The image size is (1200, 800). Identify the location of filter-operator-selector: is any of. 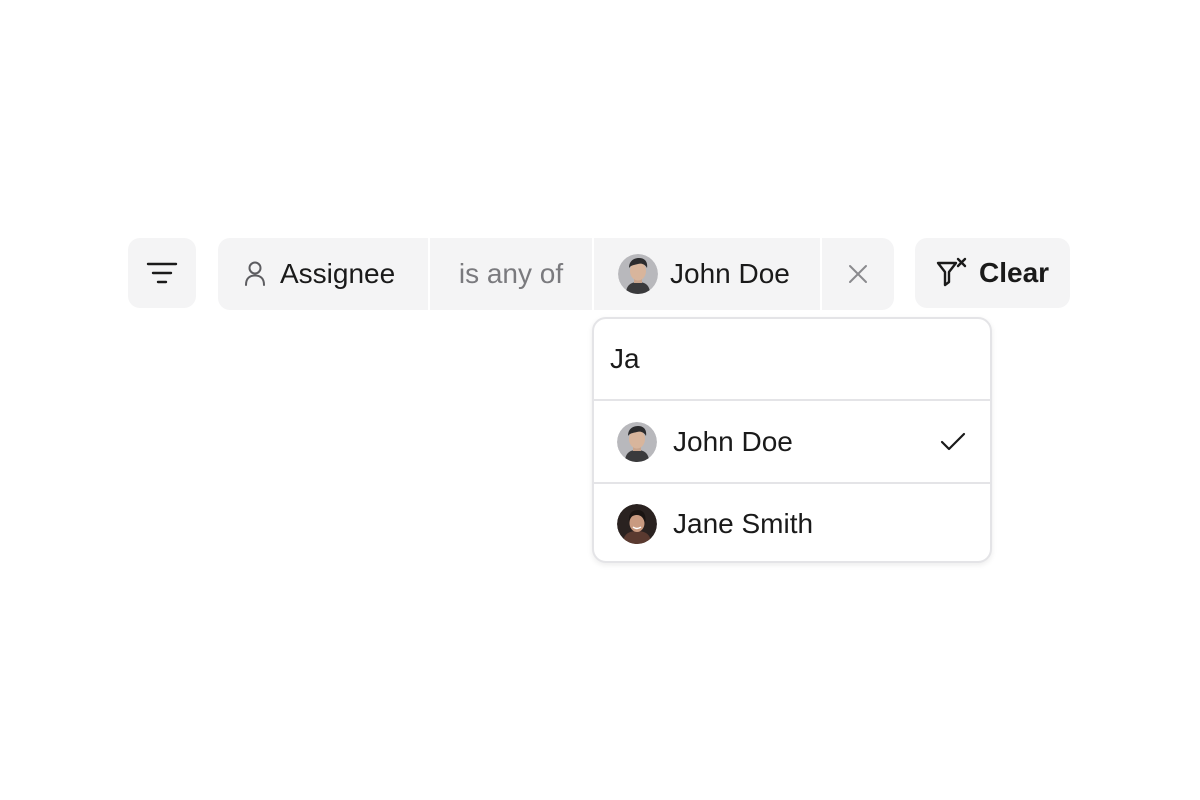
(510, 274).